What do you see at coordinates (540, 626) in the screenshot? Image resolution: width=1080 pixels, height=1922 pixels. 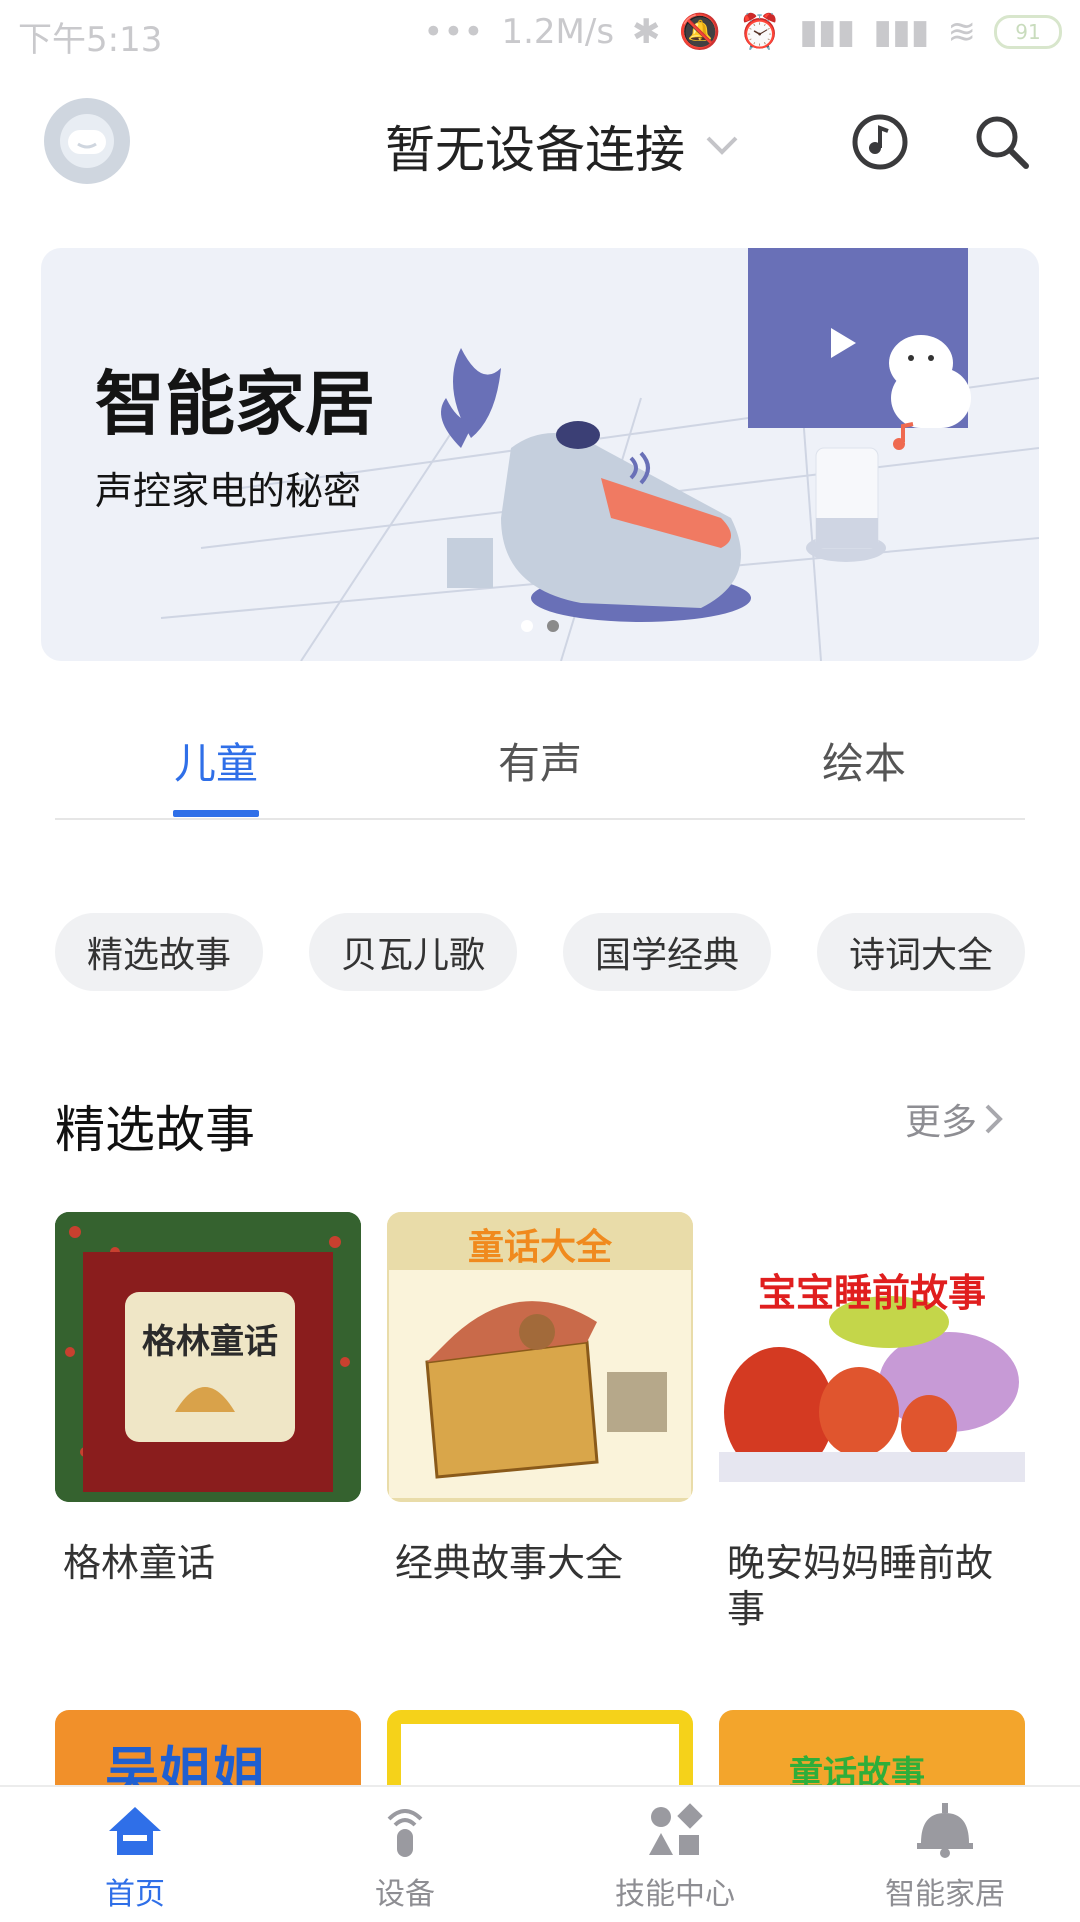 I see `banner-pagination` at bounding box center [540, 626].